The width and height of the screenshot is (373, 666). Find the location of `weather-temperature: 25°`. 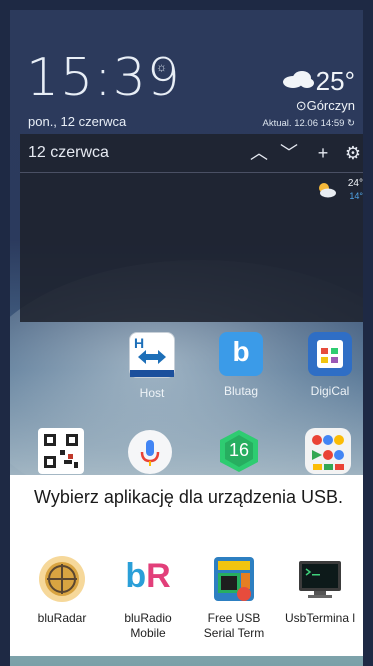

weather-temperature: 25° is located at coordinates (335, 81).